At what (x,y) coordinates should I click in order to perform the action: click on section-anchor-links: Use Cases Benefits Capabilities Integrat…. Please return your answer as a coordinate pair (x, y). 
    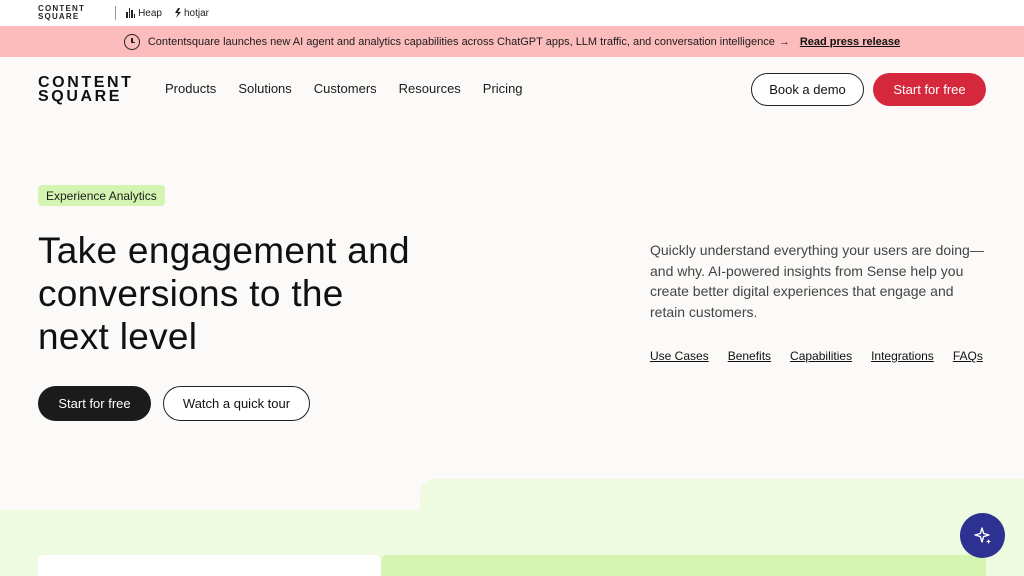
    Looking at the image, I should click on (816, 356).